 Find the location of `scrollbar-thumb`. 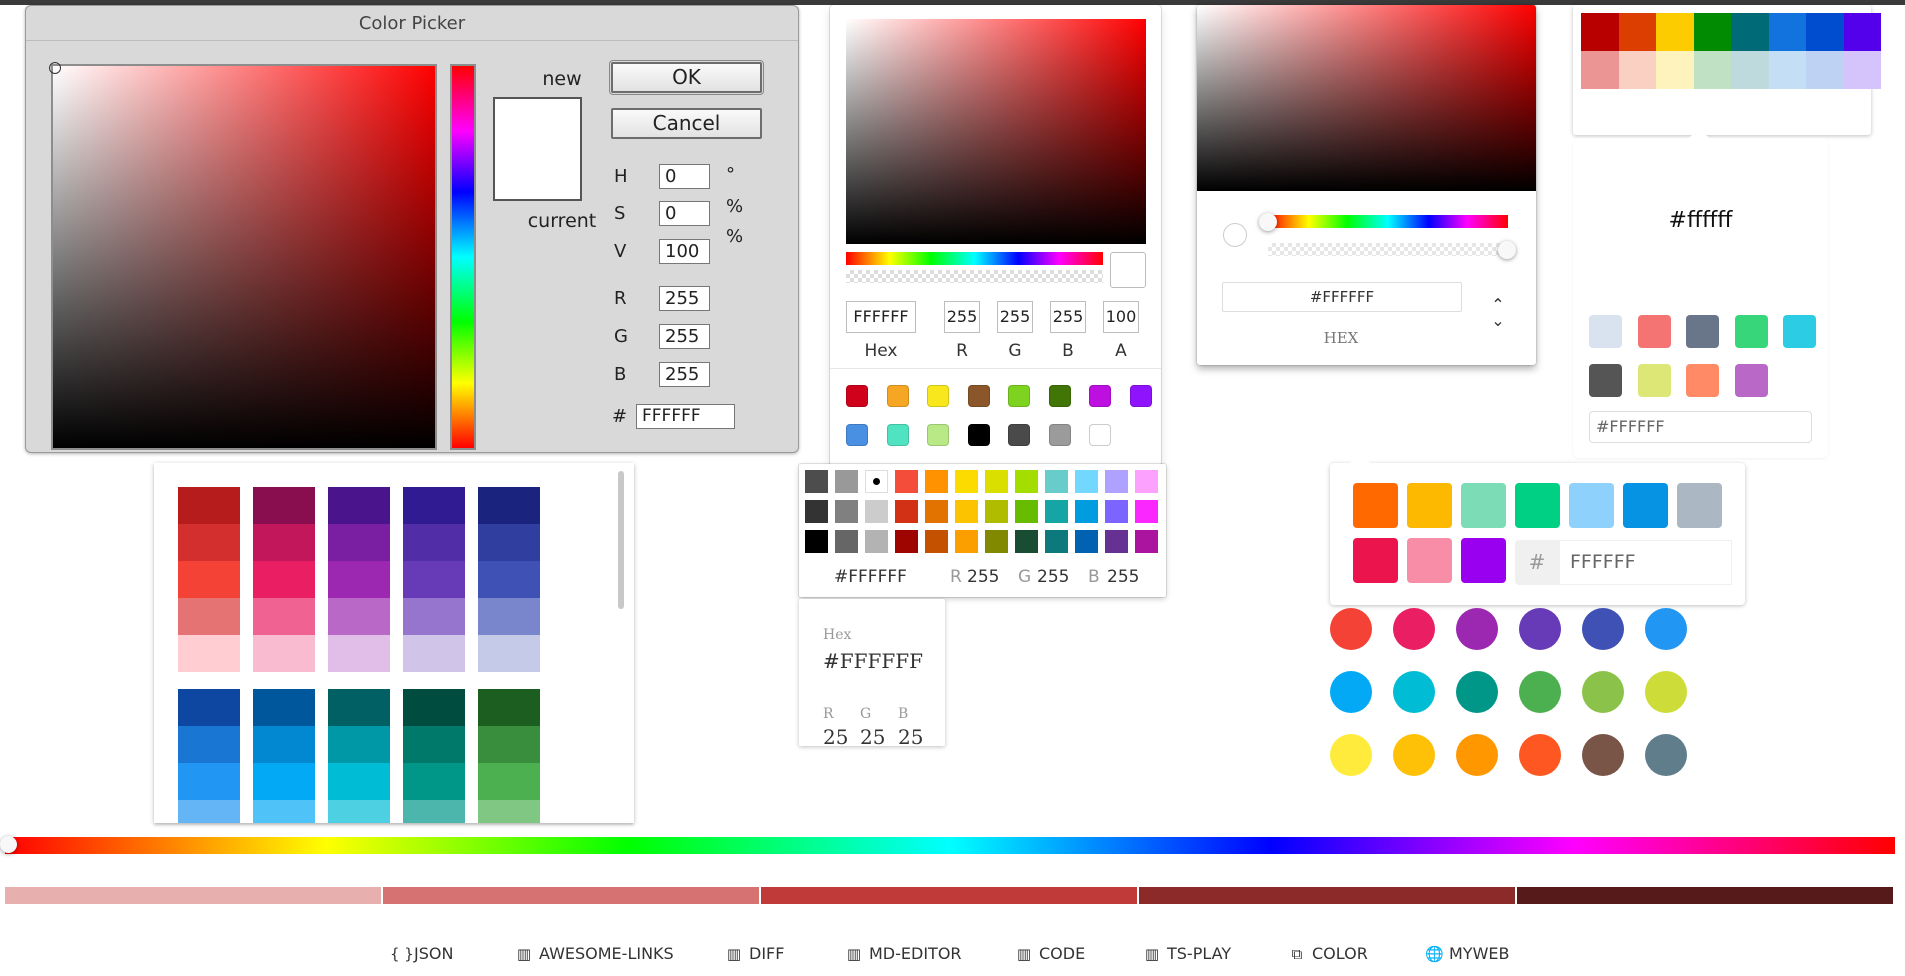

scrollbar-thumb is located at coordinates (621, 540).